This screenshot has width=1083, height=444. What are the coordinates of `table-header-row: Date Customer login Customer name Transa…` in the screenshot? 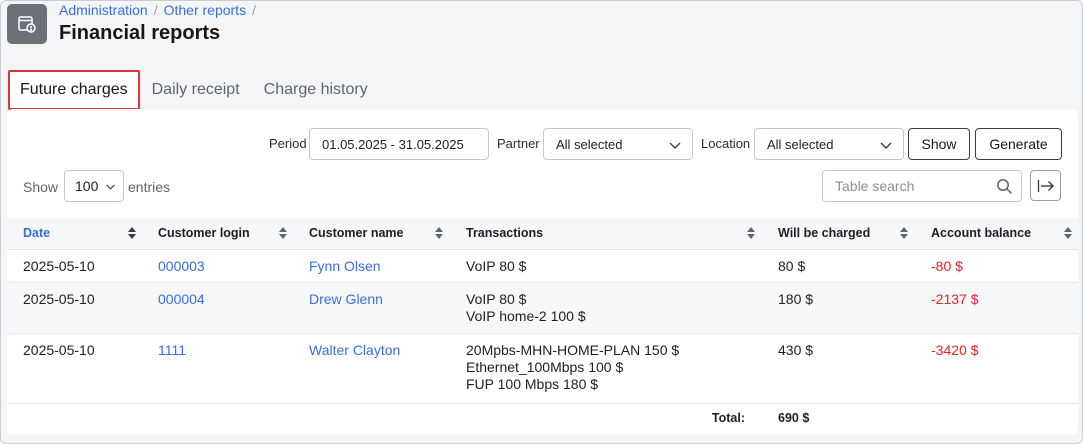 It's located at (542, 233).